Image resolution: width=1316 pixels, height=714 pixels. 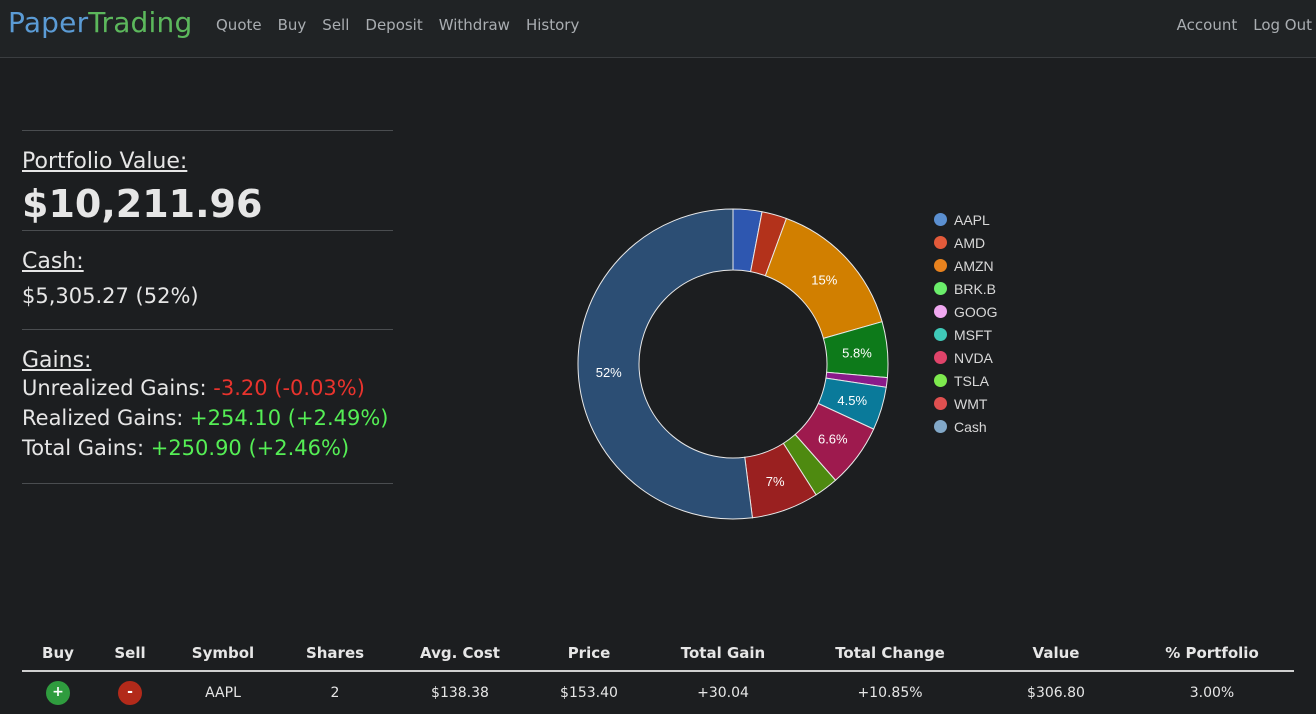 I want to click on cash-section: Cash: $5,305.27 (52%), so click(x=207, y=280).